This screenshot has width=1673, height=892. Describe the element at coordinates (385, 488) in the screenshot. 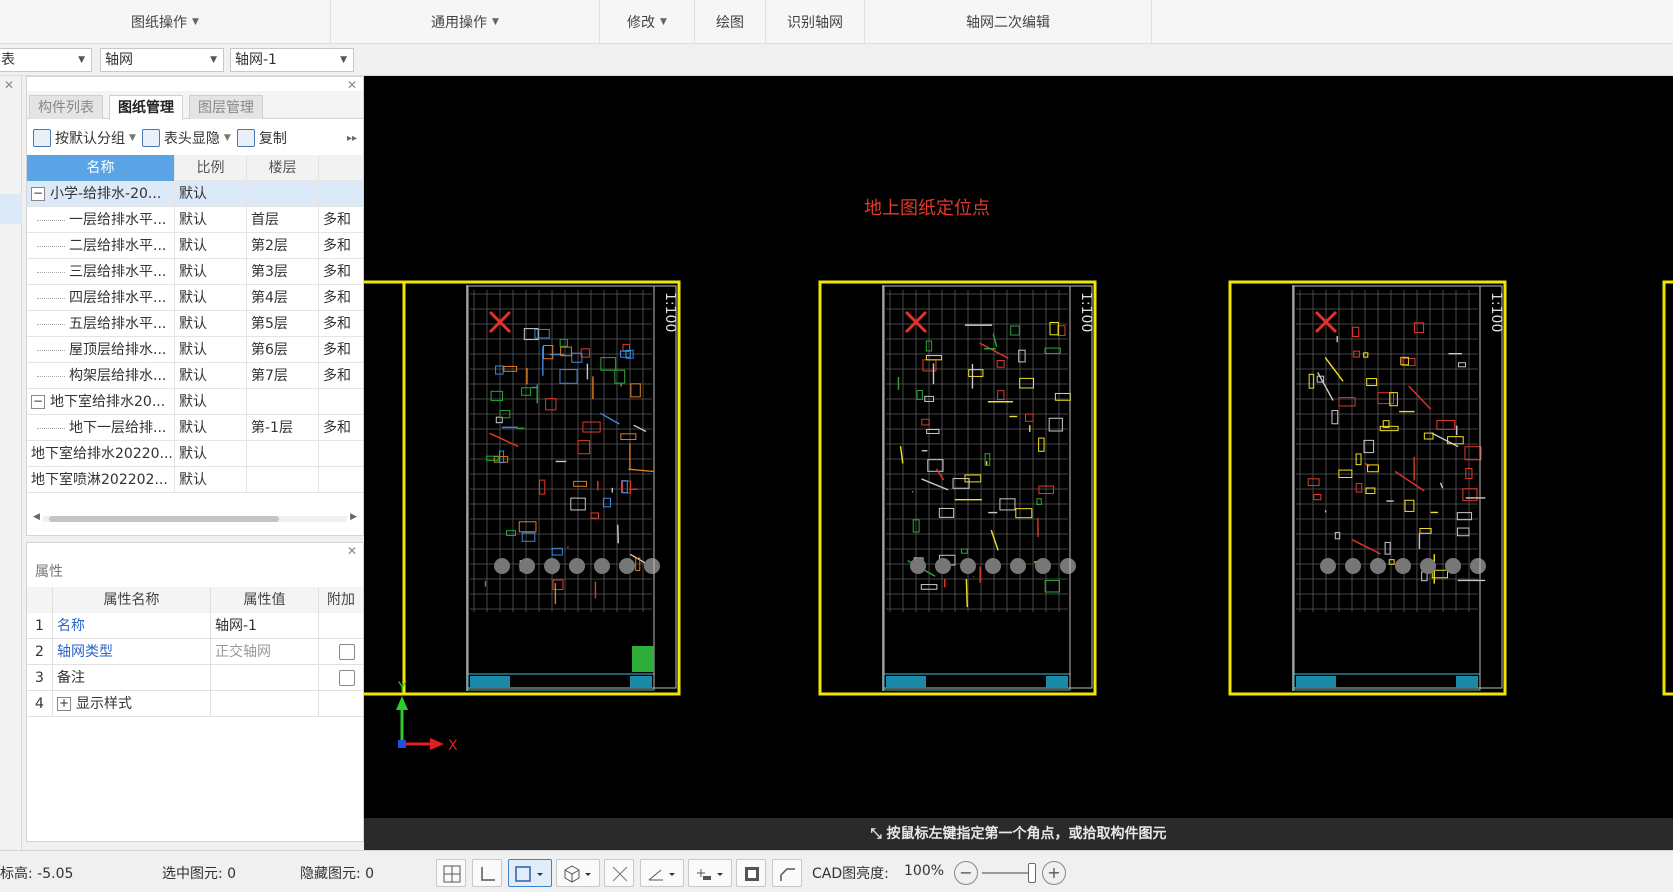

I see `sheet-frame-partial` at that location.